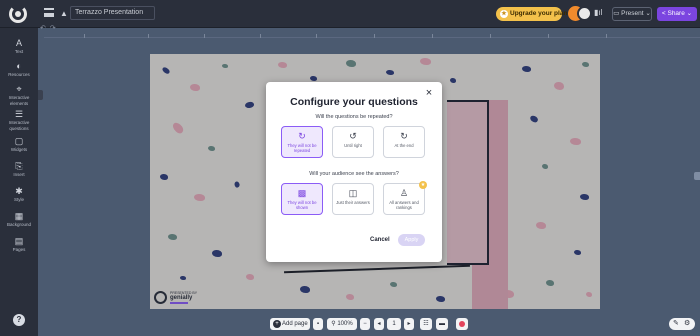 Image resolution: width=700 pixels, height=336 pixels. I want to click on sidebar-collapse-handle, so click(40, 95).